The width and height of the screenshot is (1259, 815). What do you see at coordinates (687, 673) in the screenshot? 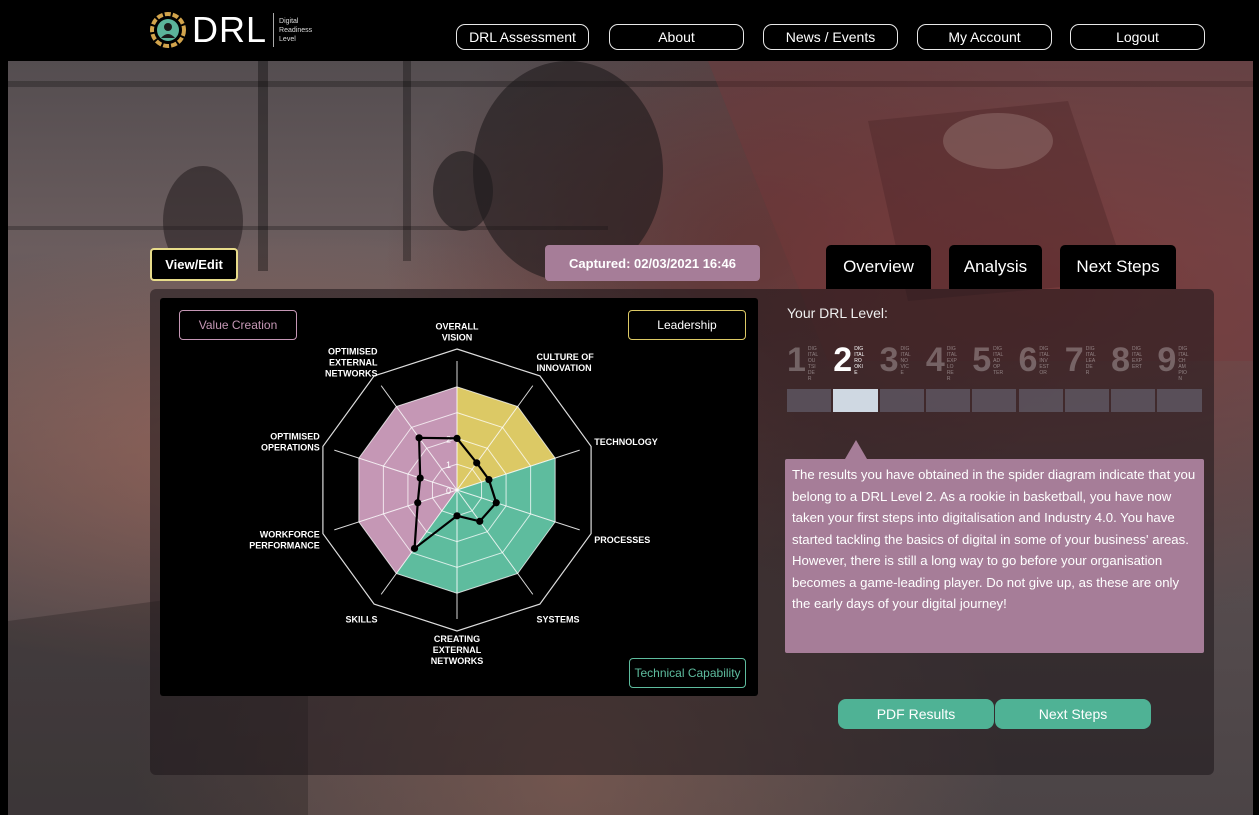
I see `legend-technical-capability: Technical Capability` at bounding box center [687, 673].